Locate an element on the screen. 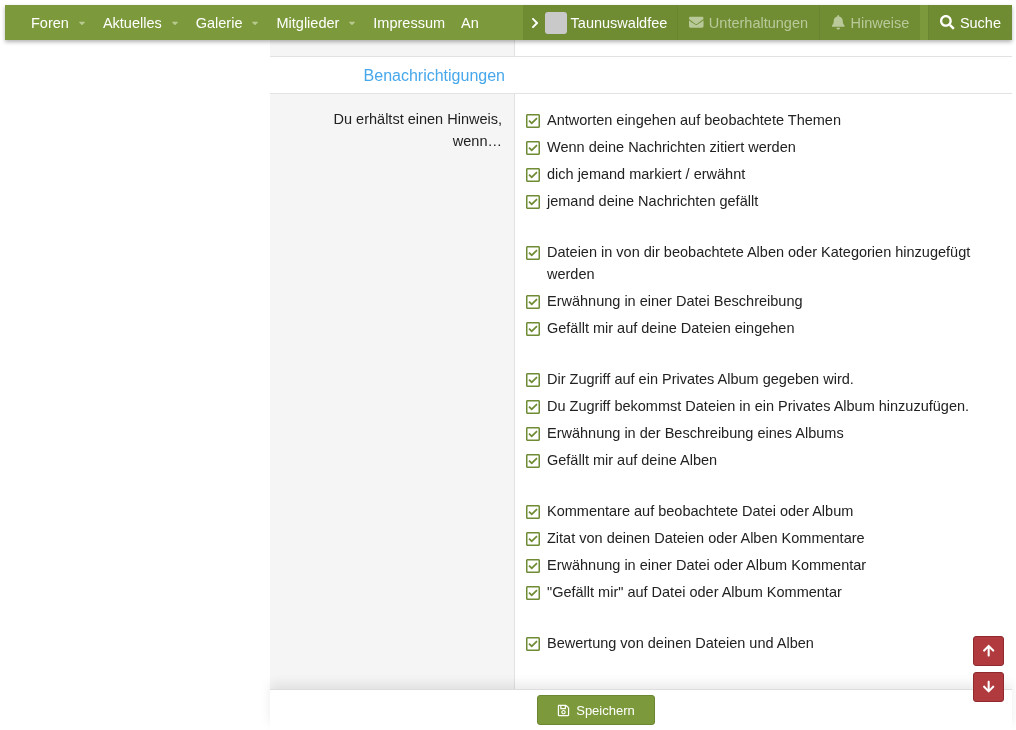  search-button: Suche is located at coordinates (970, 22).